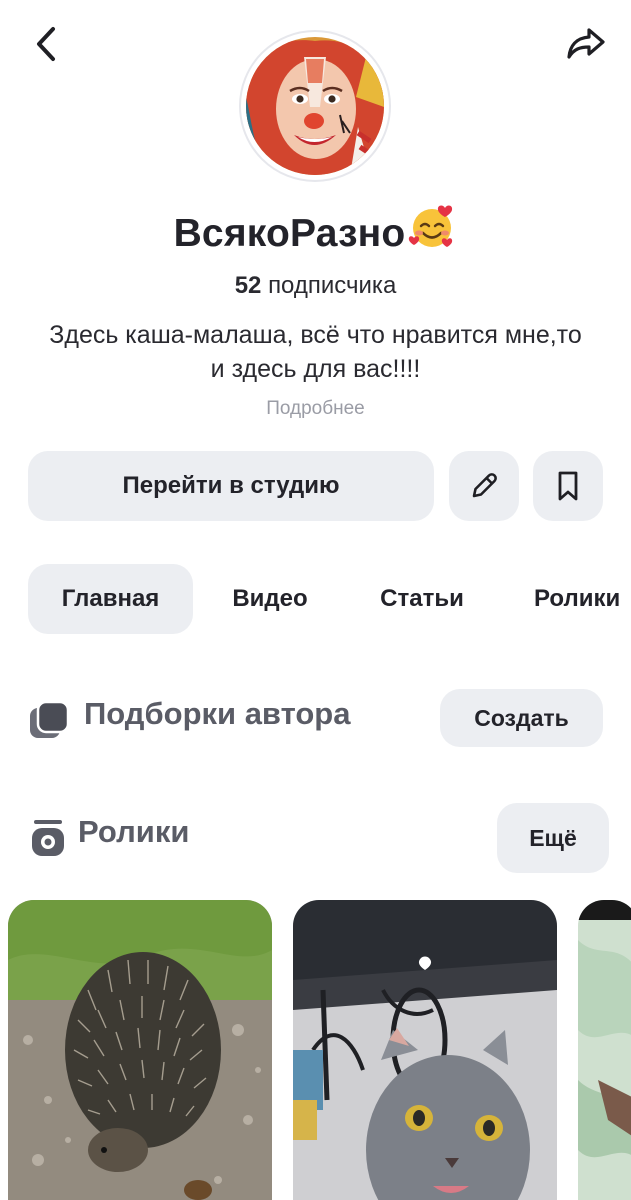  I want to click on tab-video: Видео, so click(270, 599).